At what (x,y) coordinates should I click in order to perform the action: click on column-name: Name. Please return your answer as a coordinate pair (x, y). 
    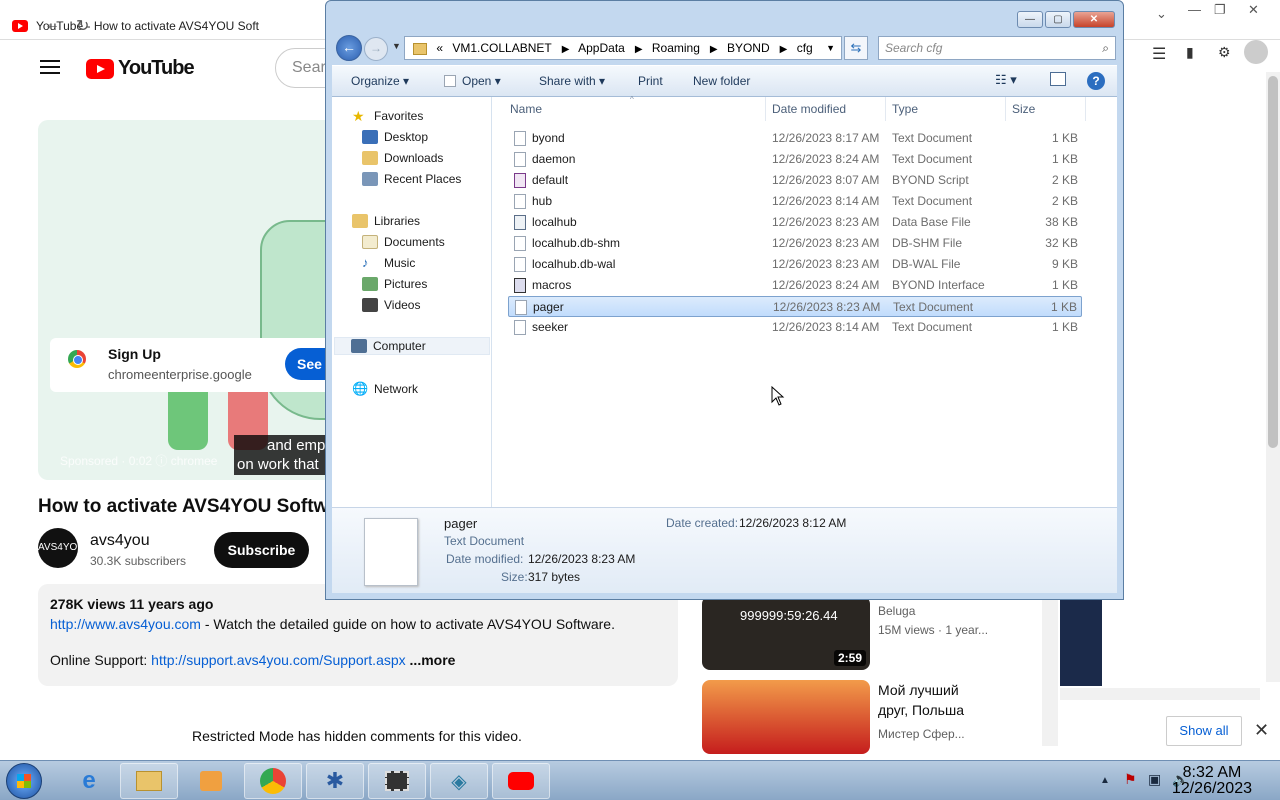
    Looking at the image, I should click on (629, 109).